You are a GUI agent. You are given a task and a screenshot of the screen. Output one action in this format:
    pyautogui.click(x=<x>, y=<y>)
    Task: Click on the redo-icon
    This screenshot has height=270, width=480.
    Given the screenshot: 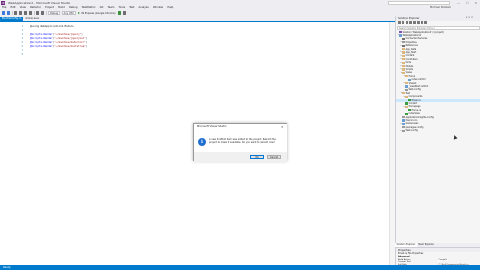 What is the action you would take?
    pyautogui.click(x=43, y=13)
    